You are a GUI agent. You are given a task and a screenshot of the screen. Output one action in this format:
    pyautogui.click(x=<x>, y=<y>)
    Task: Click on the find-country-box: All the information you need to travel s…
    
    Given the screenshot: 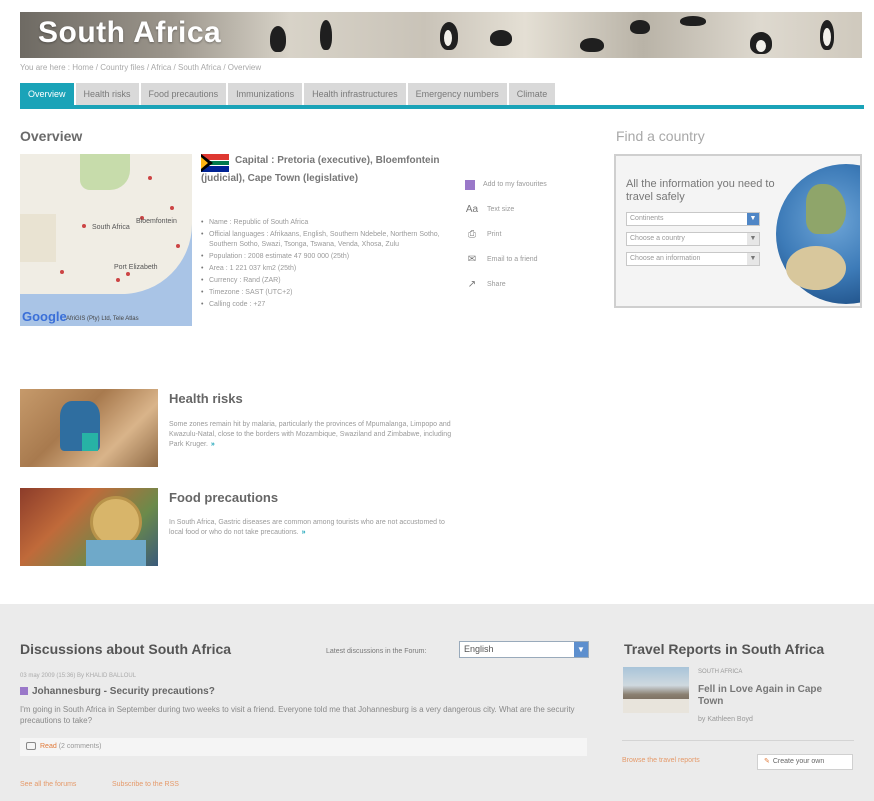 What is the action you would take?
    pyautogui.click(x=738, y=231)
    